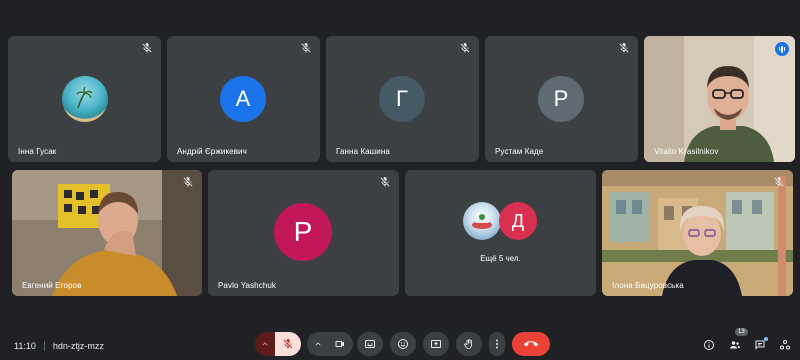 The width and height of the screenshot is (800, 360). I want to click on avatar: А, so click(243, 99).